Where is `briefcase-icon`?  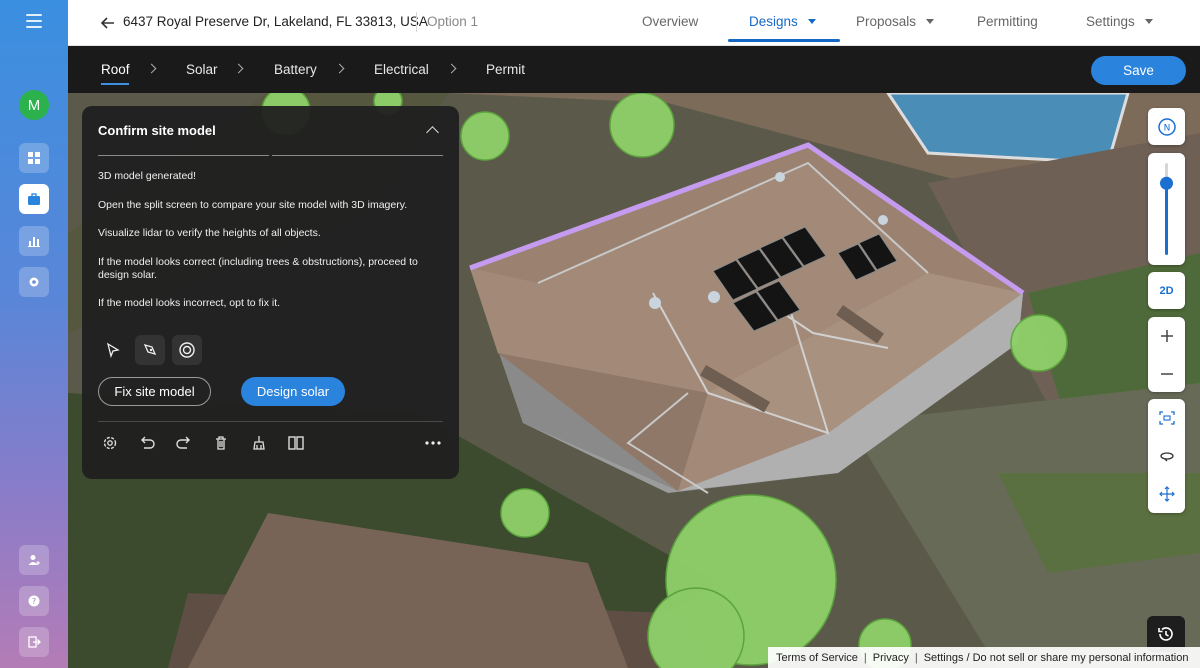 briefcase-icon is located at coordinates (34, 199).